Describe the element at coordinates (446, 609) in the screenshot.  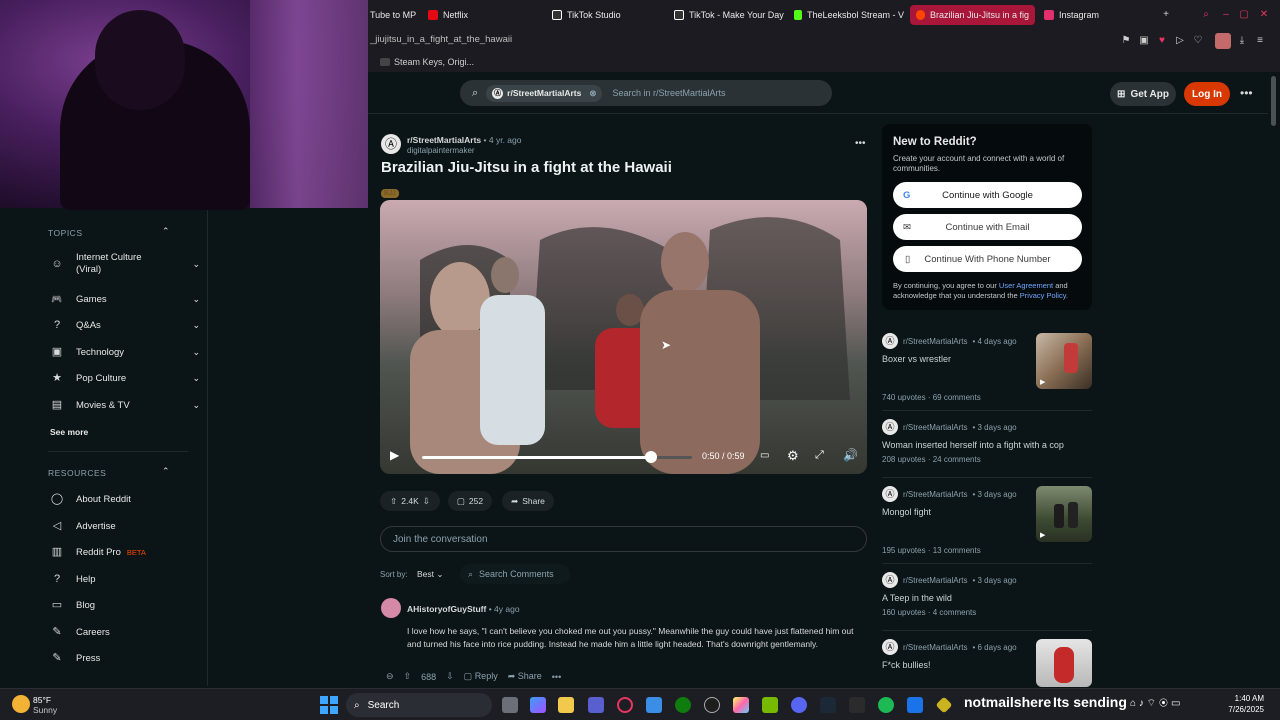
I see `comment-author: AHistoryofGuyStuff` at that location.